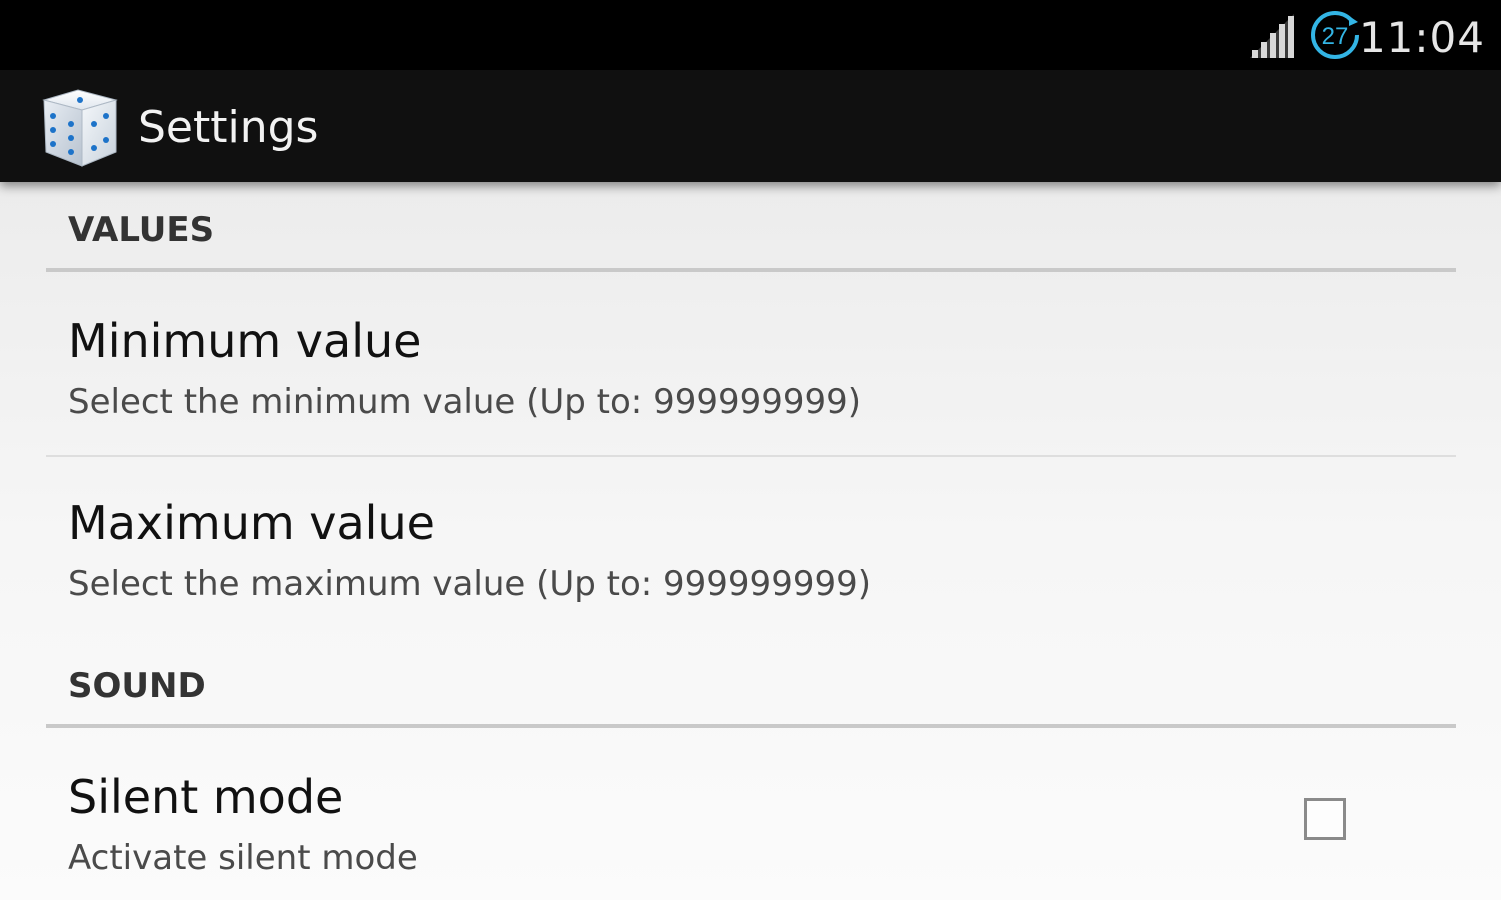 This screenshot has width=1501, height=900. Describe the element at coordinates (751, 456) in the screenshot. I see `item-divider` at that location.